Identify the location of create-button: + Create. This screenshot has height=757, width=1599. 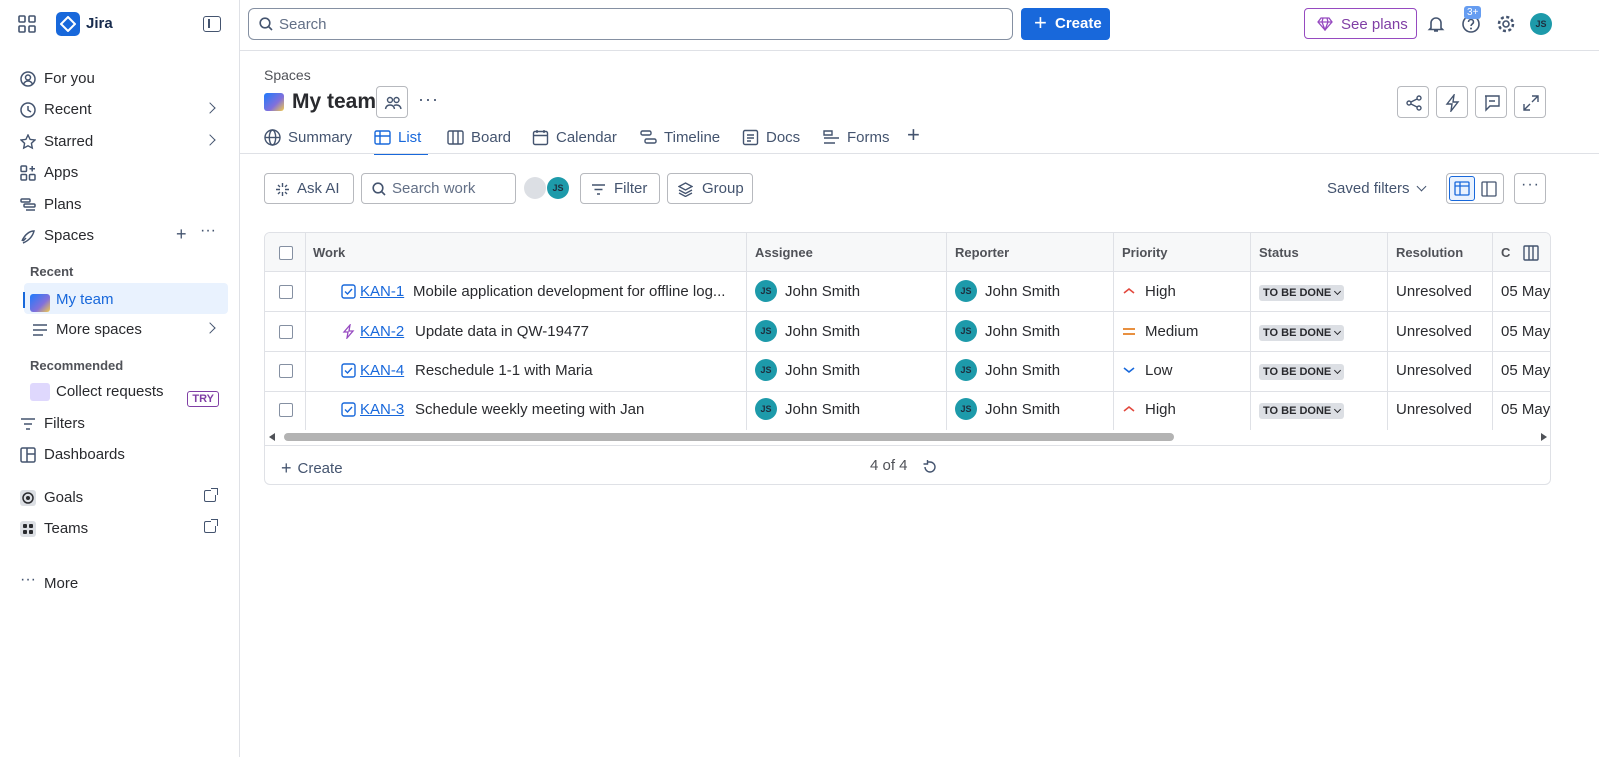
(1065, 24).